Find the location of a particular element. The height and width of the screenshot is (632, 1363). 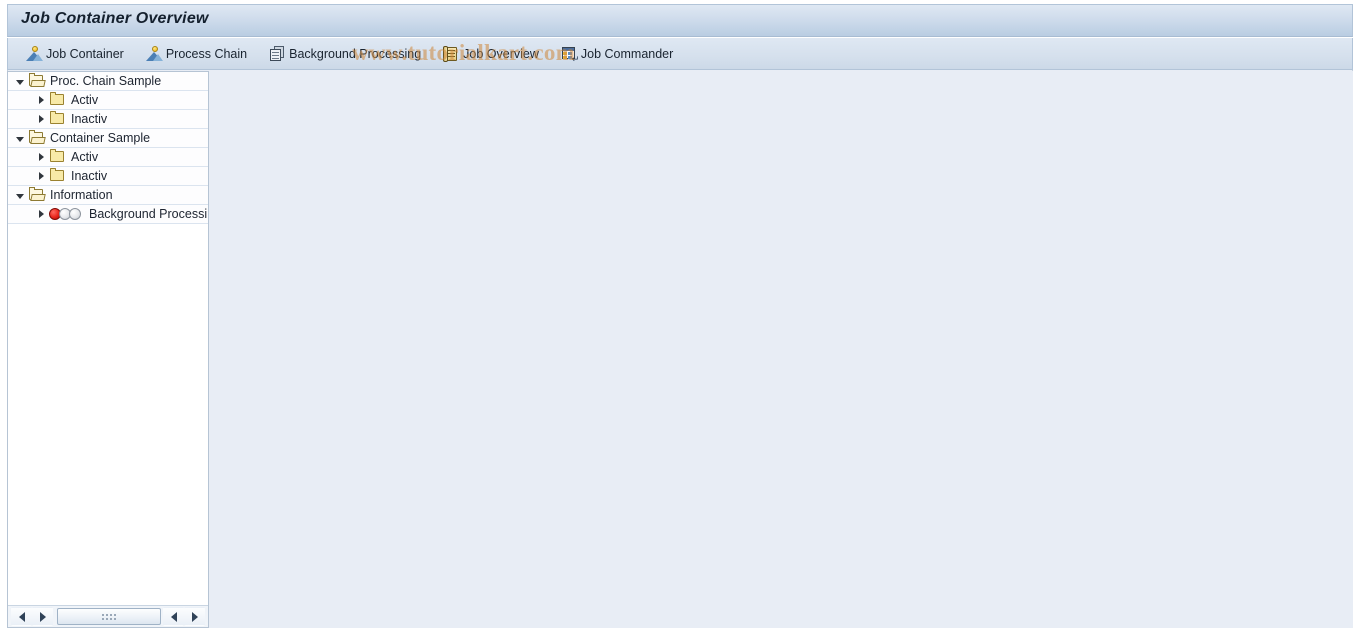

scrollbar-thumb is located at coordinates (109, 616).